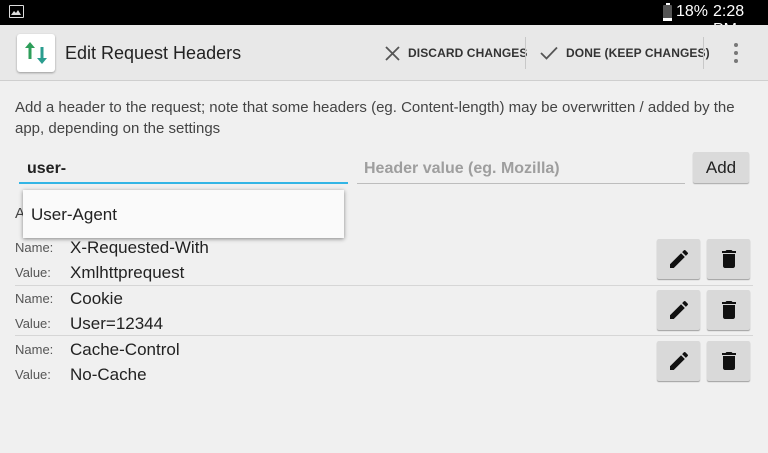 The height and width of the screenshot is (453, 768). Describe the element at coordinates (384, 362) in the screenshot. I see `header-row: Name: Cache-Control Value: No-Cache` at that location.